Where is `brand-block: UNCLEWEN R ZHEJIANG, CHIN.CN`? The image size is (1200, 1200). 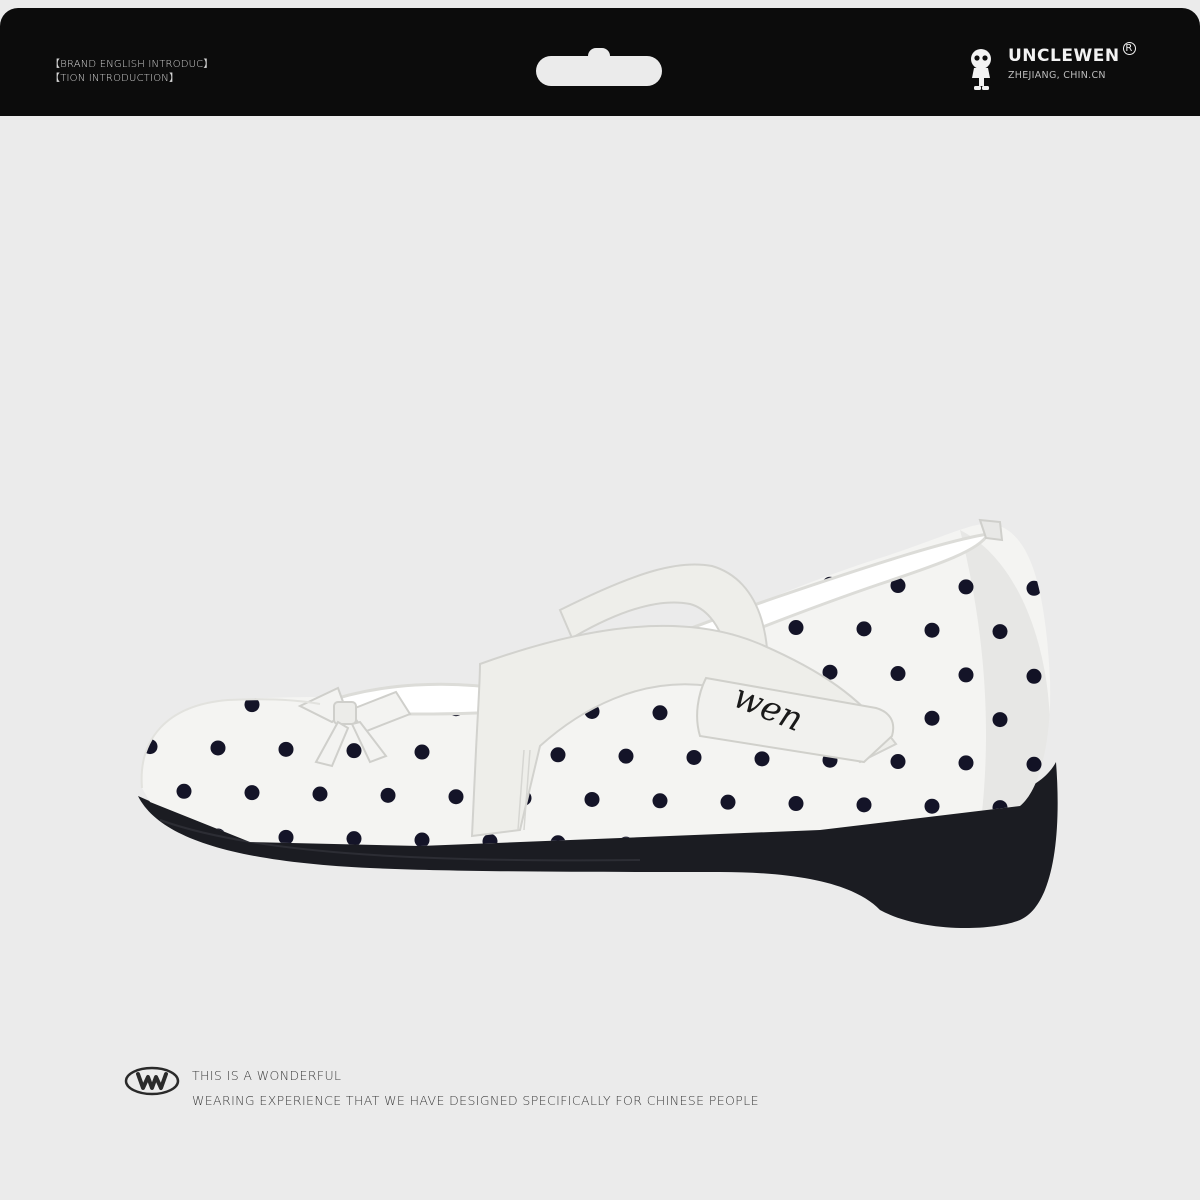 brand-block: UNCLEWEN R ZHEJIANG, CHIN.CN is located at coordinates (1050, 67).